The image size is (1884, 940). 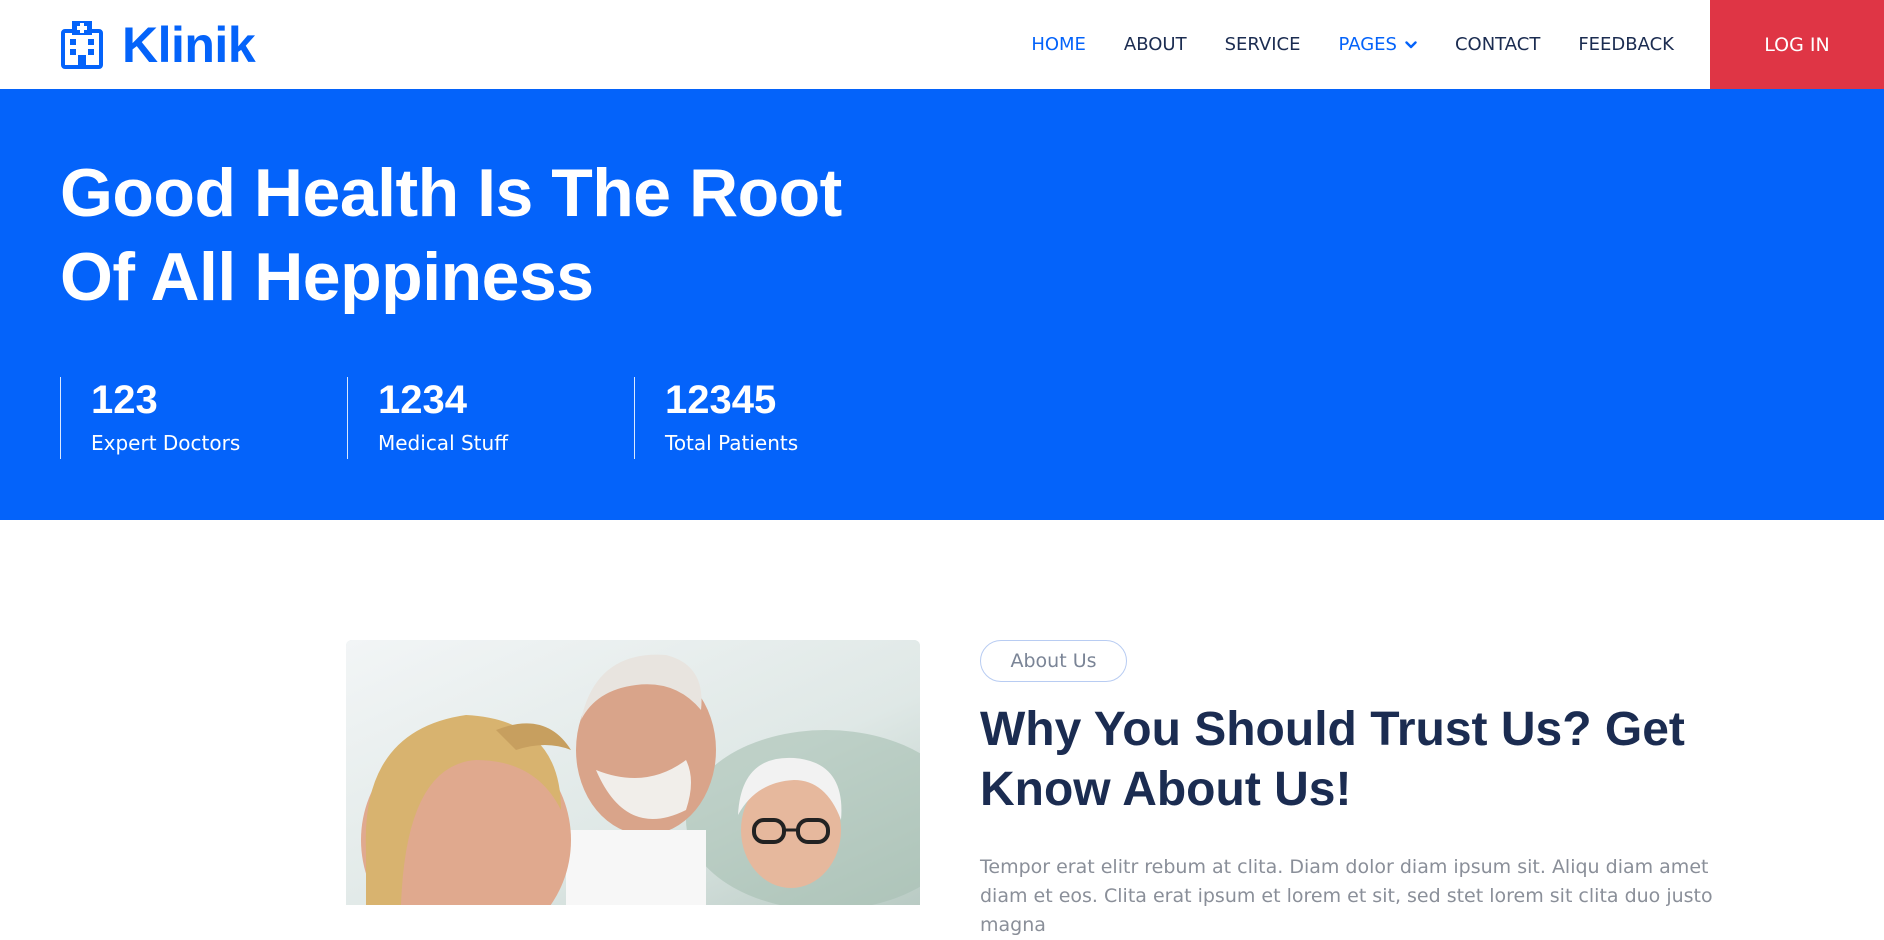 I want to click on stat-value: 123, so click(x=124, y=400).